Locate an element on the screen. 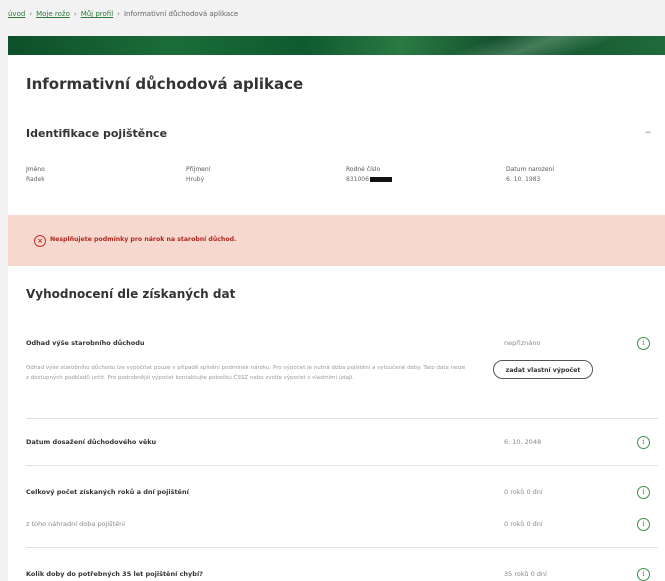  redaction-bar is located at coordinates (380, 179).